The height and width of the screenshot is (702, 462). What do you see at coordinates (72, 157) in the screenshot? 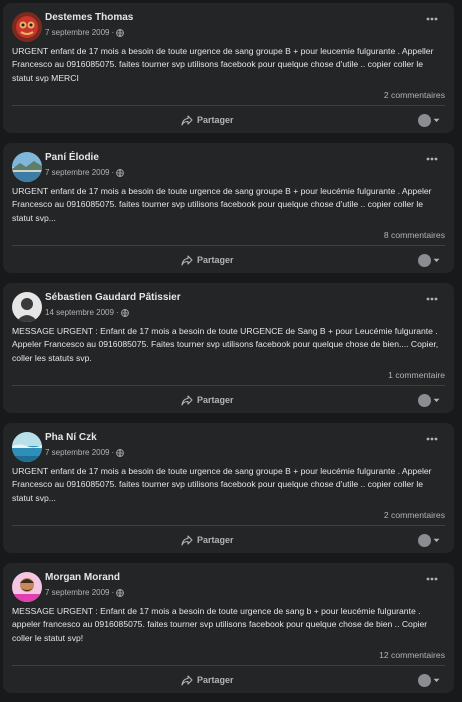
I see `author-name: Paní Élodie` at bounding box center [72, 157].